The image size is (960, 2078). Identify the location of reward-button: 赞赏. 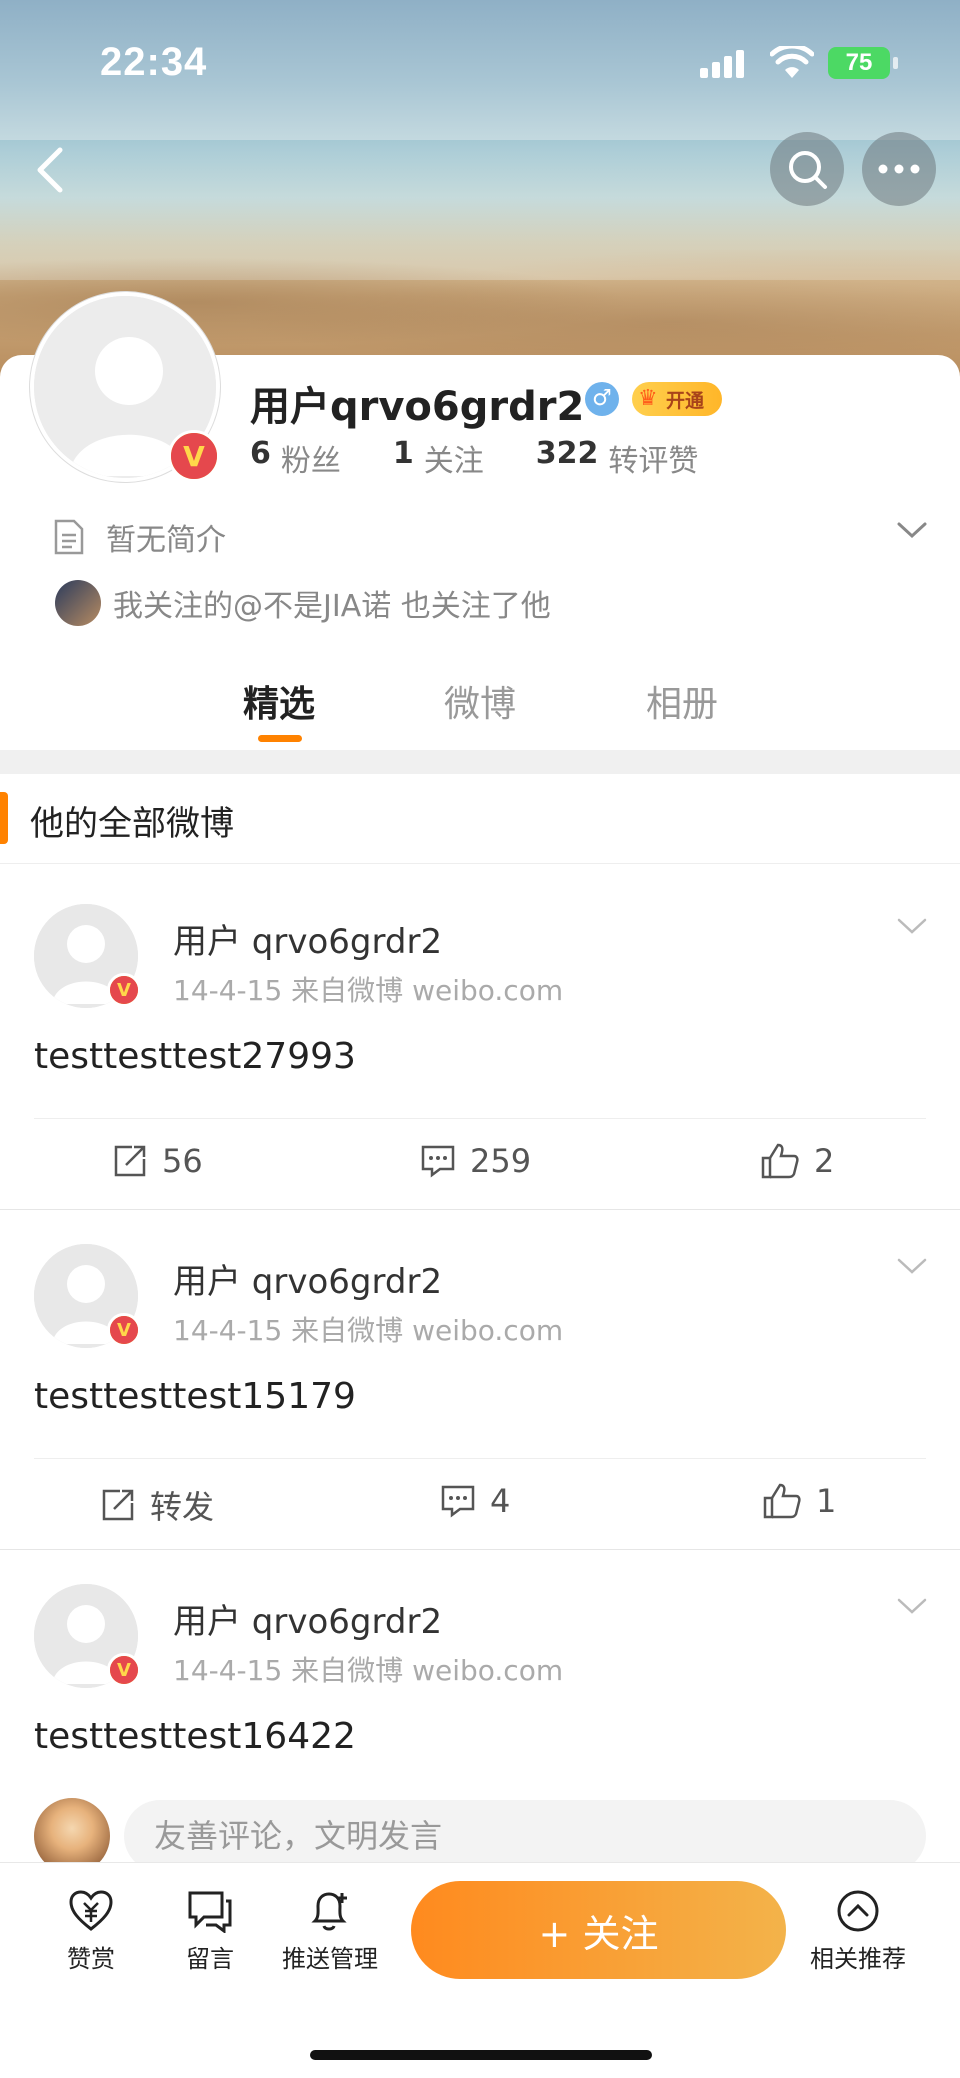
(91, 1931).